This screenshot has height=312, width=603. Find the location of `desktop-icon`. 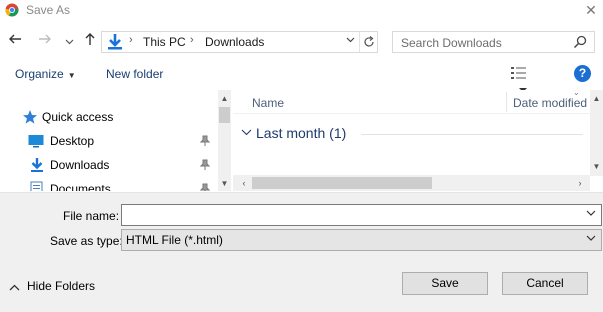

desktop-icon is located at coordinates (36, 141).